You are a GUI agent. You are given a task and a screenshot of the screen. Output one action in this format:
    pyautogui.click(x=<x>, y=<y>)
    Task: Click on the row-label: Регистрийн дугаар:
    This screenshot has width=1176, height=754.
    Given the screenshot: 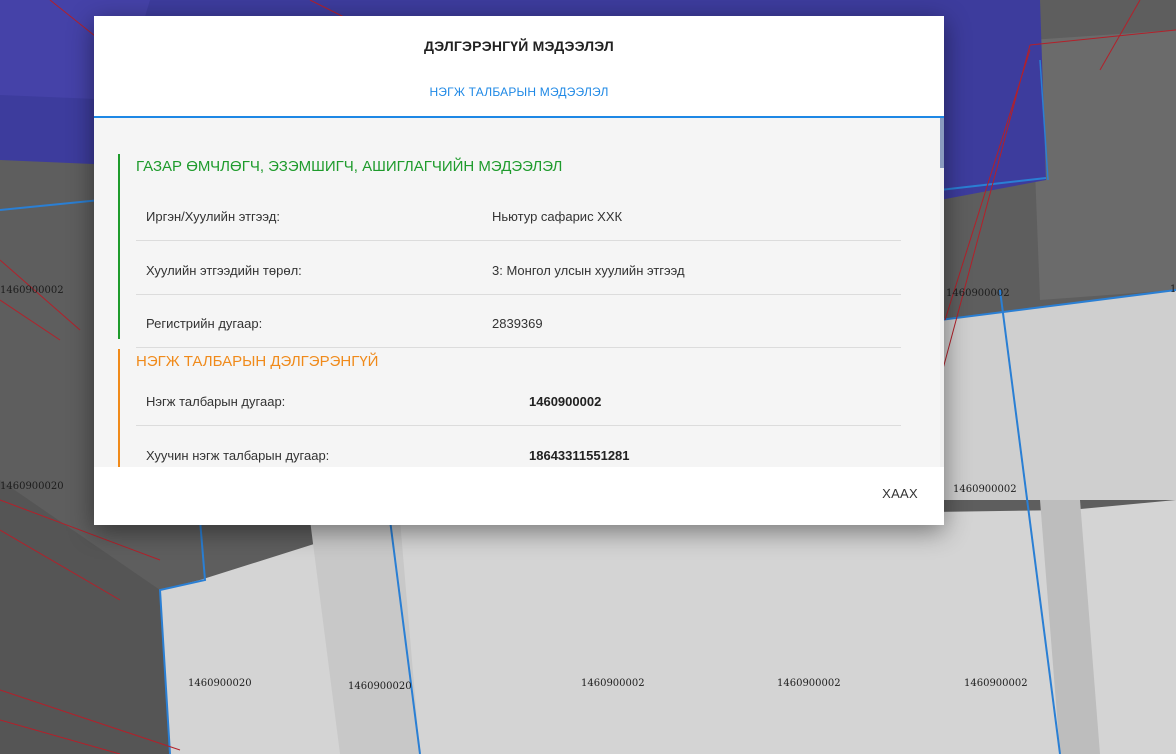 What is the action you would take?
    pyautogui.click(x=204, y=323)
    